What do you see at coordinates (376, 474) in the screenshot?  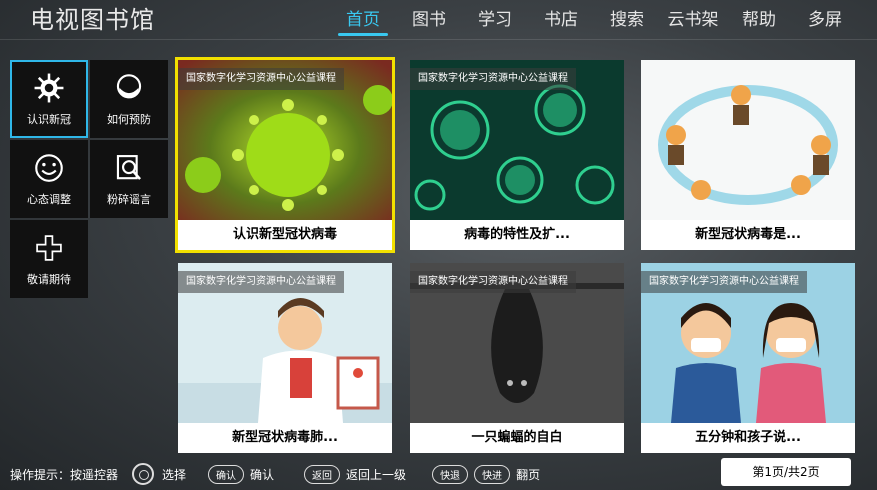 I see `back-label: 返回上一级` at bounding box center [376, 474].